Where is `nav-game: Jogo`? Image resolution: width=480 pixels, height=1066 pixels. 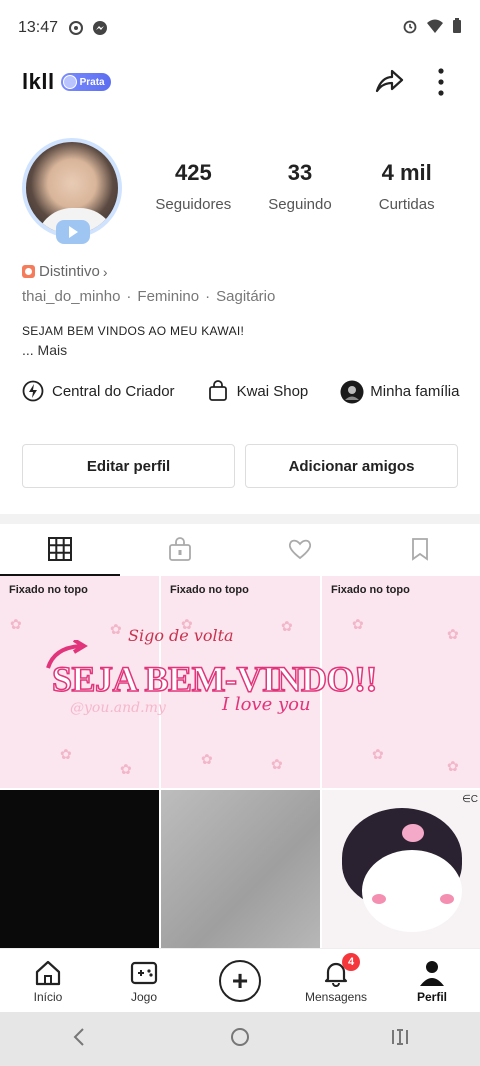 nav-game: Jogo is located at coordinates (144, 980).